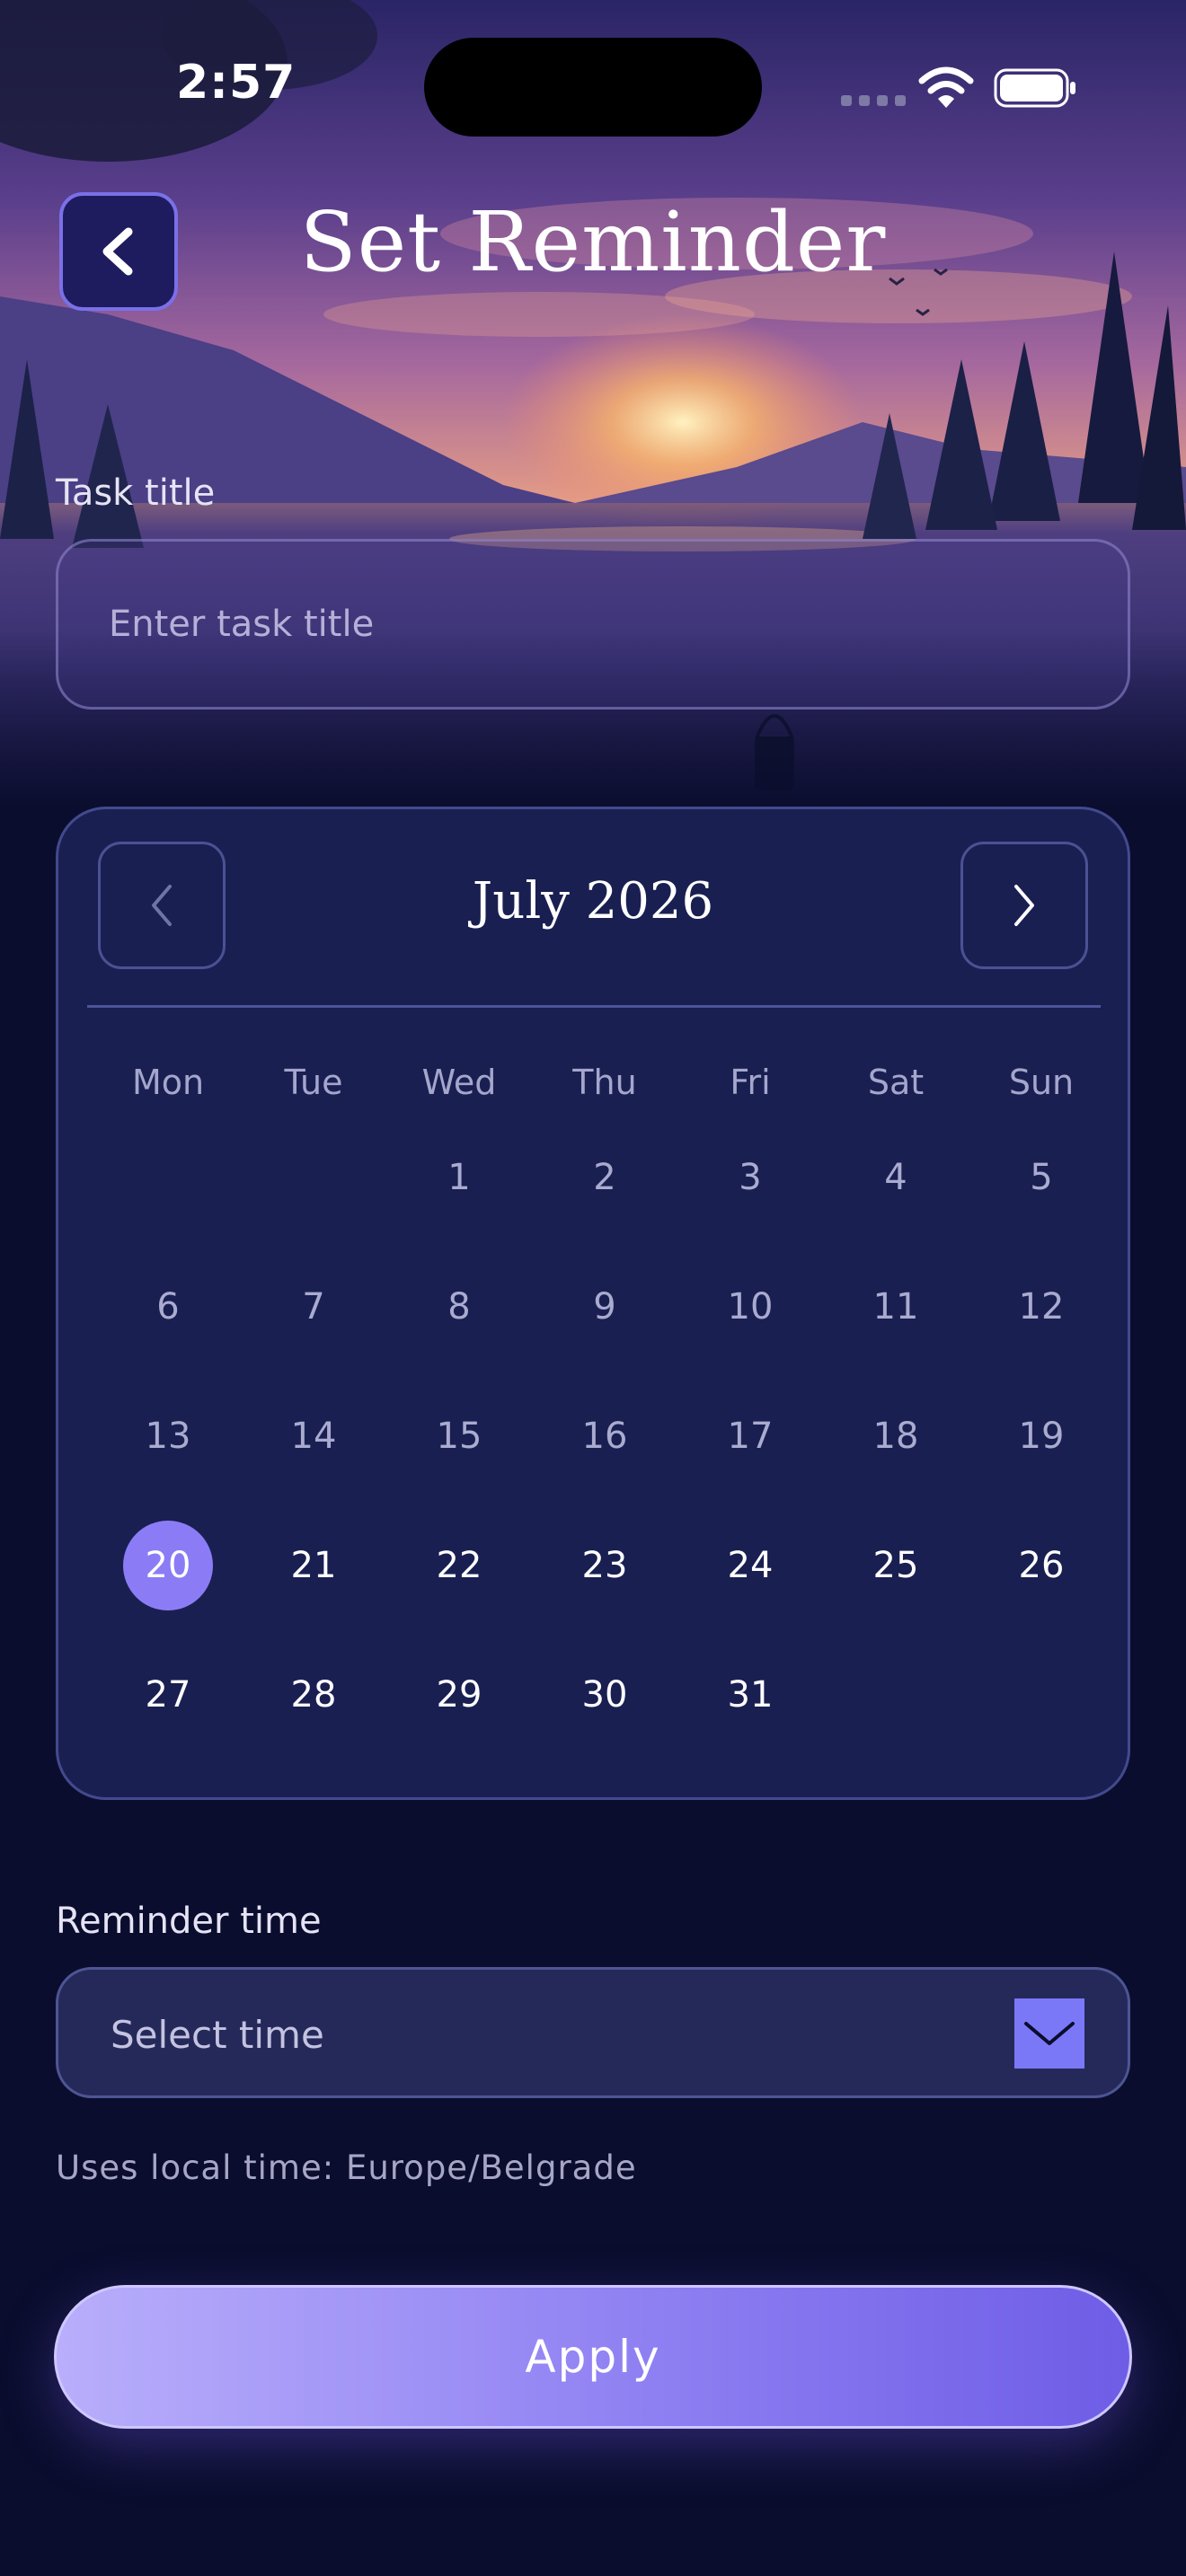 This screenshot has height=2576, width=1186. I want to click on calendar-day: 29, so click(459, 1695).